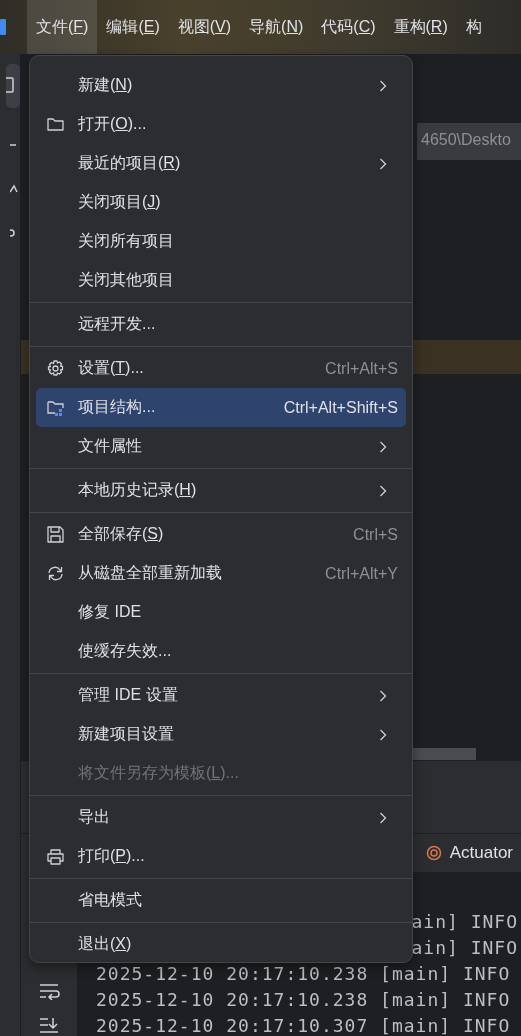 This screenshot has width=521, height=1036. What do you see at coordinates (473, 27) in the screenshot?
I see `menu-bar-item: 构` at bounding box center [473, 27].